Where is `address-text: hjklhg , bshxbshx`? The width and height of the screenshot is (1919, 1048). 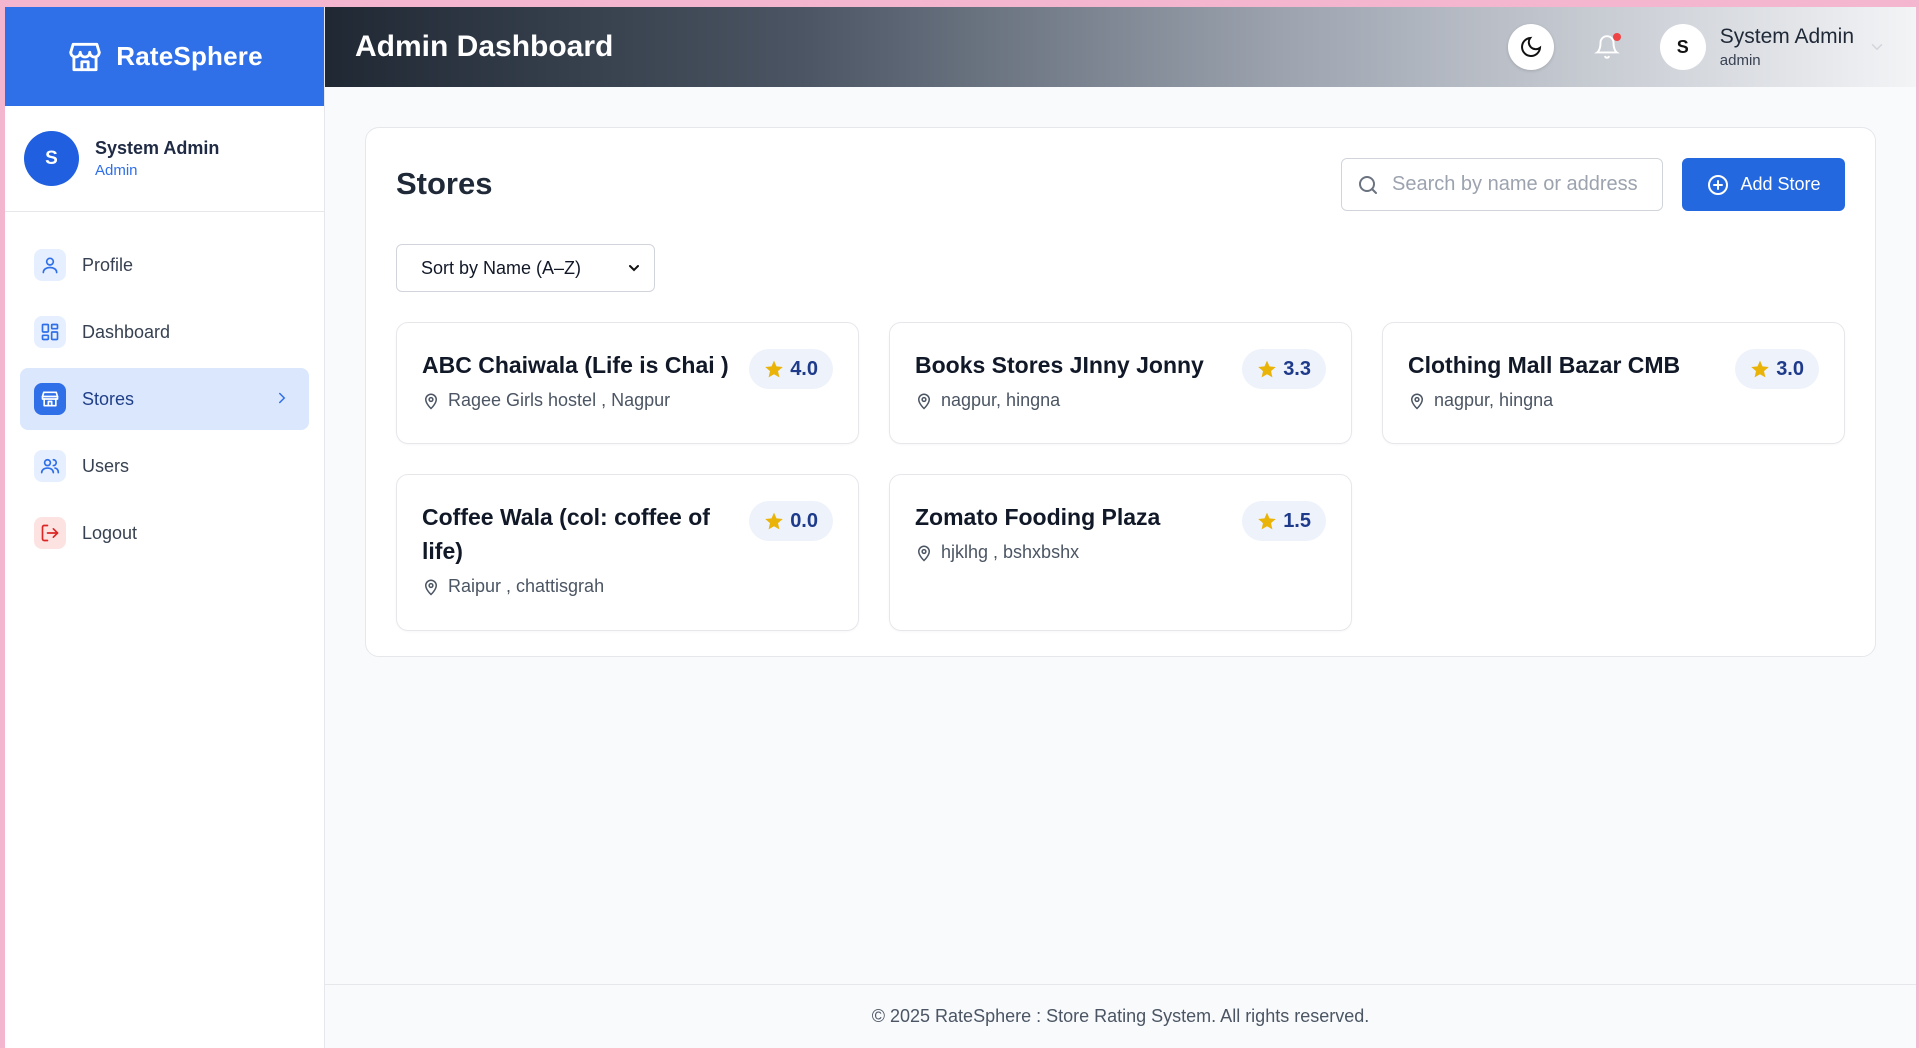
address-text: hjklhg , bshxbshx is located at coordinates (1010, 552).